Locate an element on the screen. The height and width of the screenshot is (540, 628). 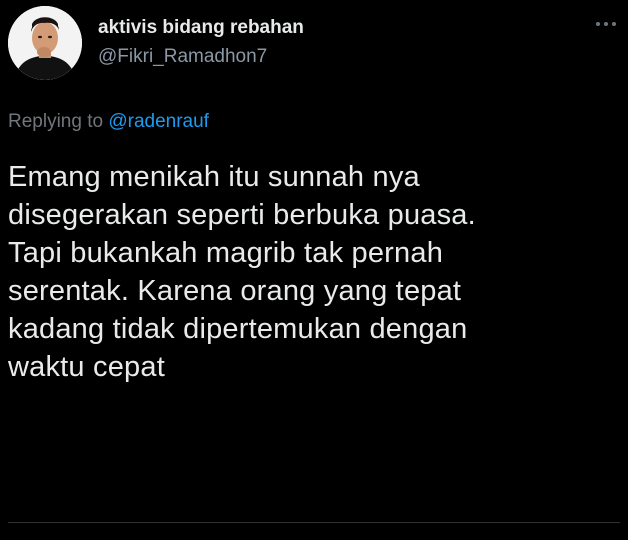
tweet-text-line: kadang tidak dipertemukan dengan is located at coordinates (238, 329).